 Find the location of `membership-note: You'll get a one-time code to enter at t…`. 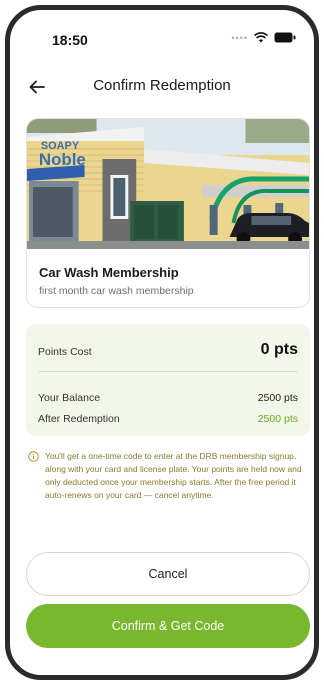

membership-note: You'll get a one-time code to enter at t… is located at coordinates (168, 476).